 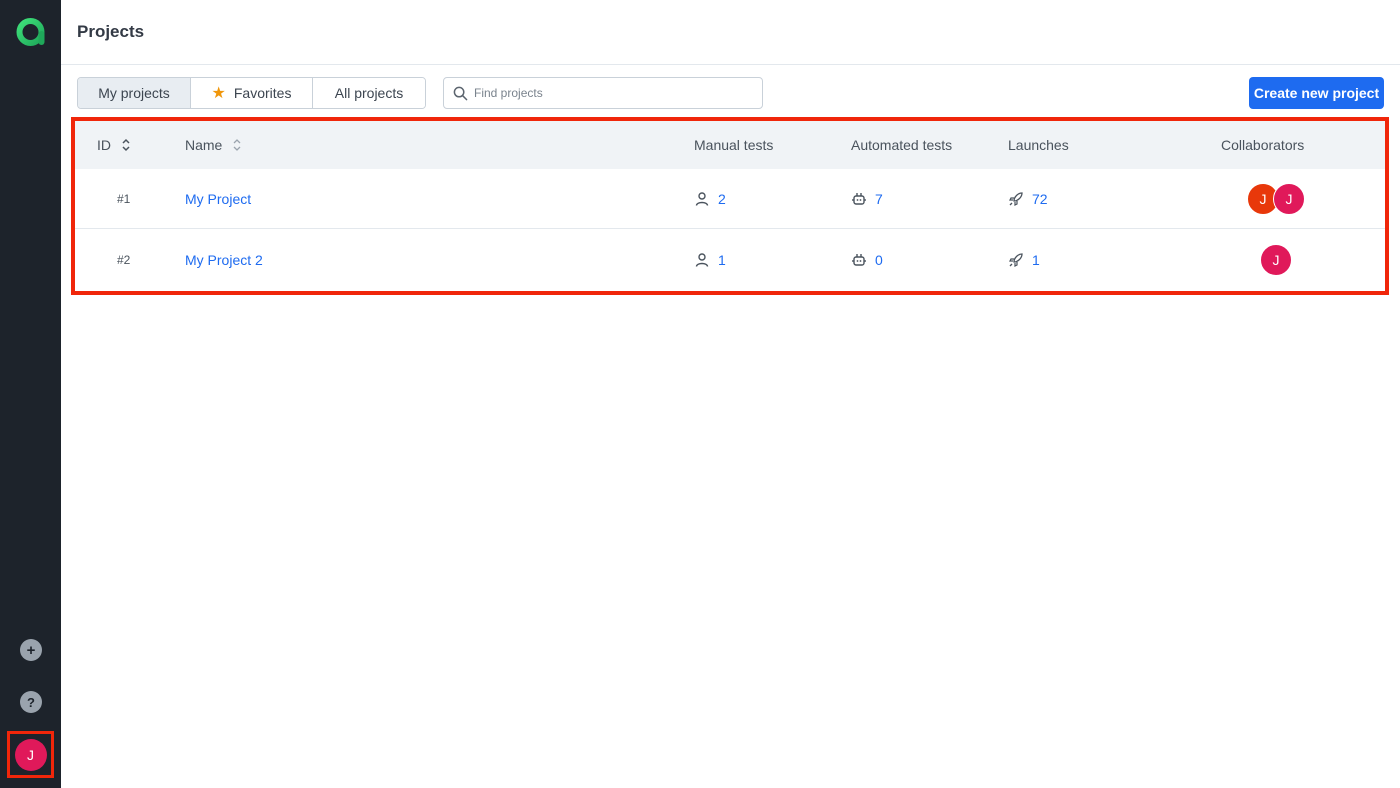 What do you see at coordinates (111, 31) in the screenshot?
I see `page-title: Projects` at bounding box center [111, 31].